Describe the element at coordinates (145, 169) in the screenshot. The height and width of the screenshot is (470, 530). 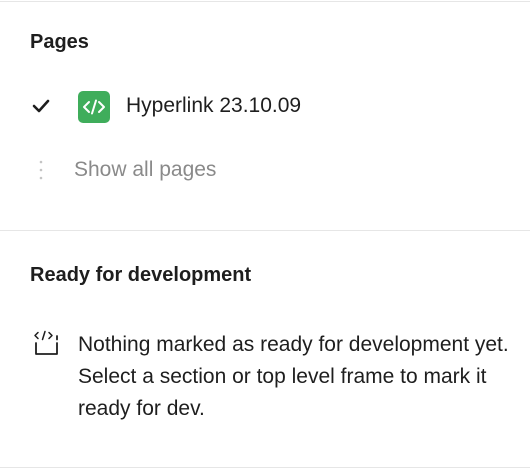
I see `show-all-pages-label: Show all pages` at that location.